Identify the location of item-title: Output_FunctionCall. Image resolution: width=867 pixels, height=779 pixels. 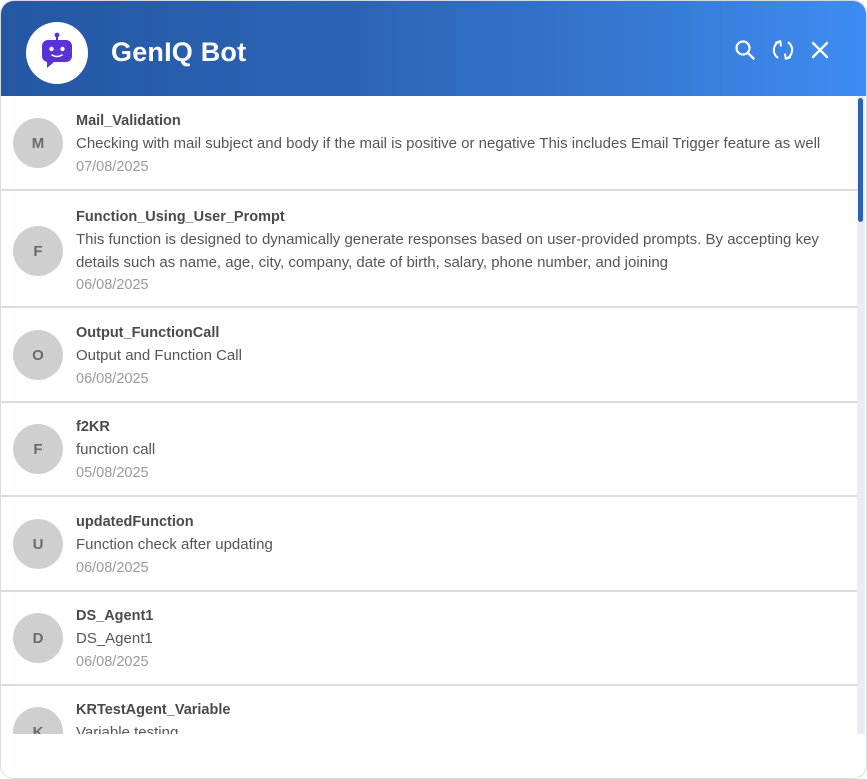
(148, 333).